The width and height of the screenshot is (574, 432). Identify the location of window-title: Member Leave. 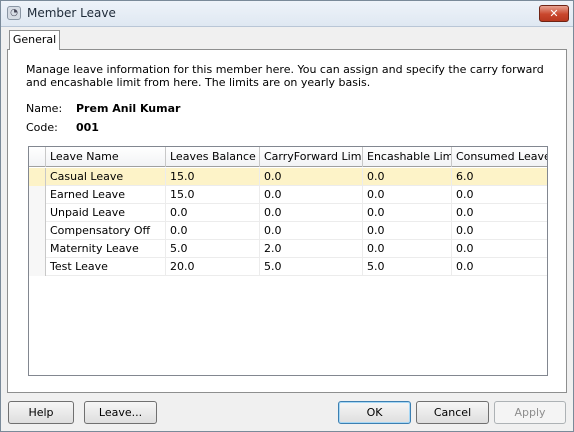
(71, 13).